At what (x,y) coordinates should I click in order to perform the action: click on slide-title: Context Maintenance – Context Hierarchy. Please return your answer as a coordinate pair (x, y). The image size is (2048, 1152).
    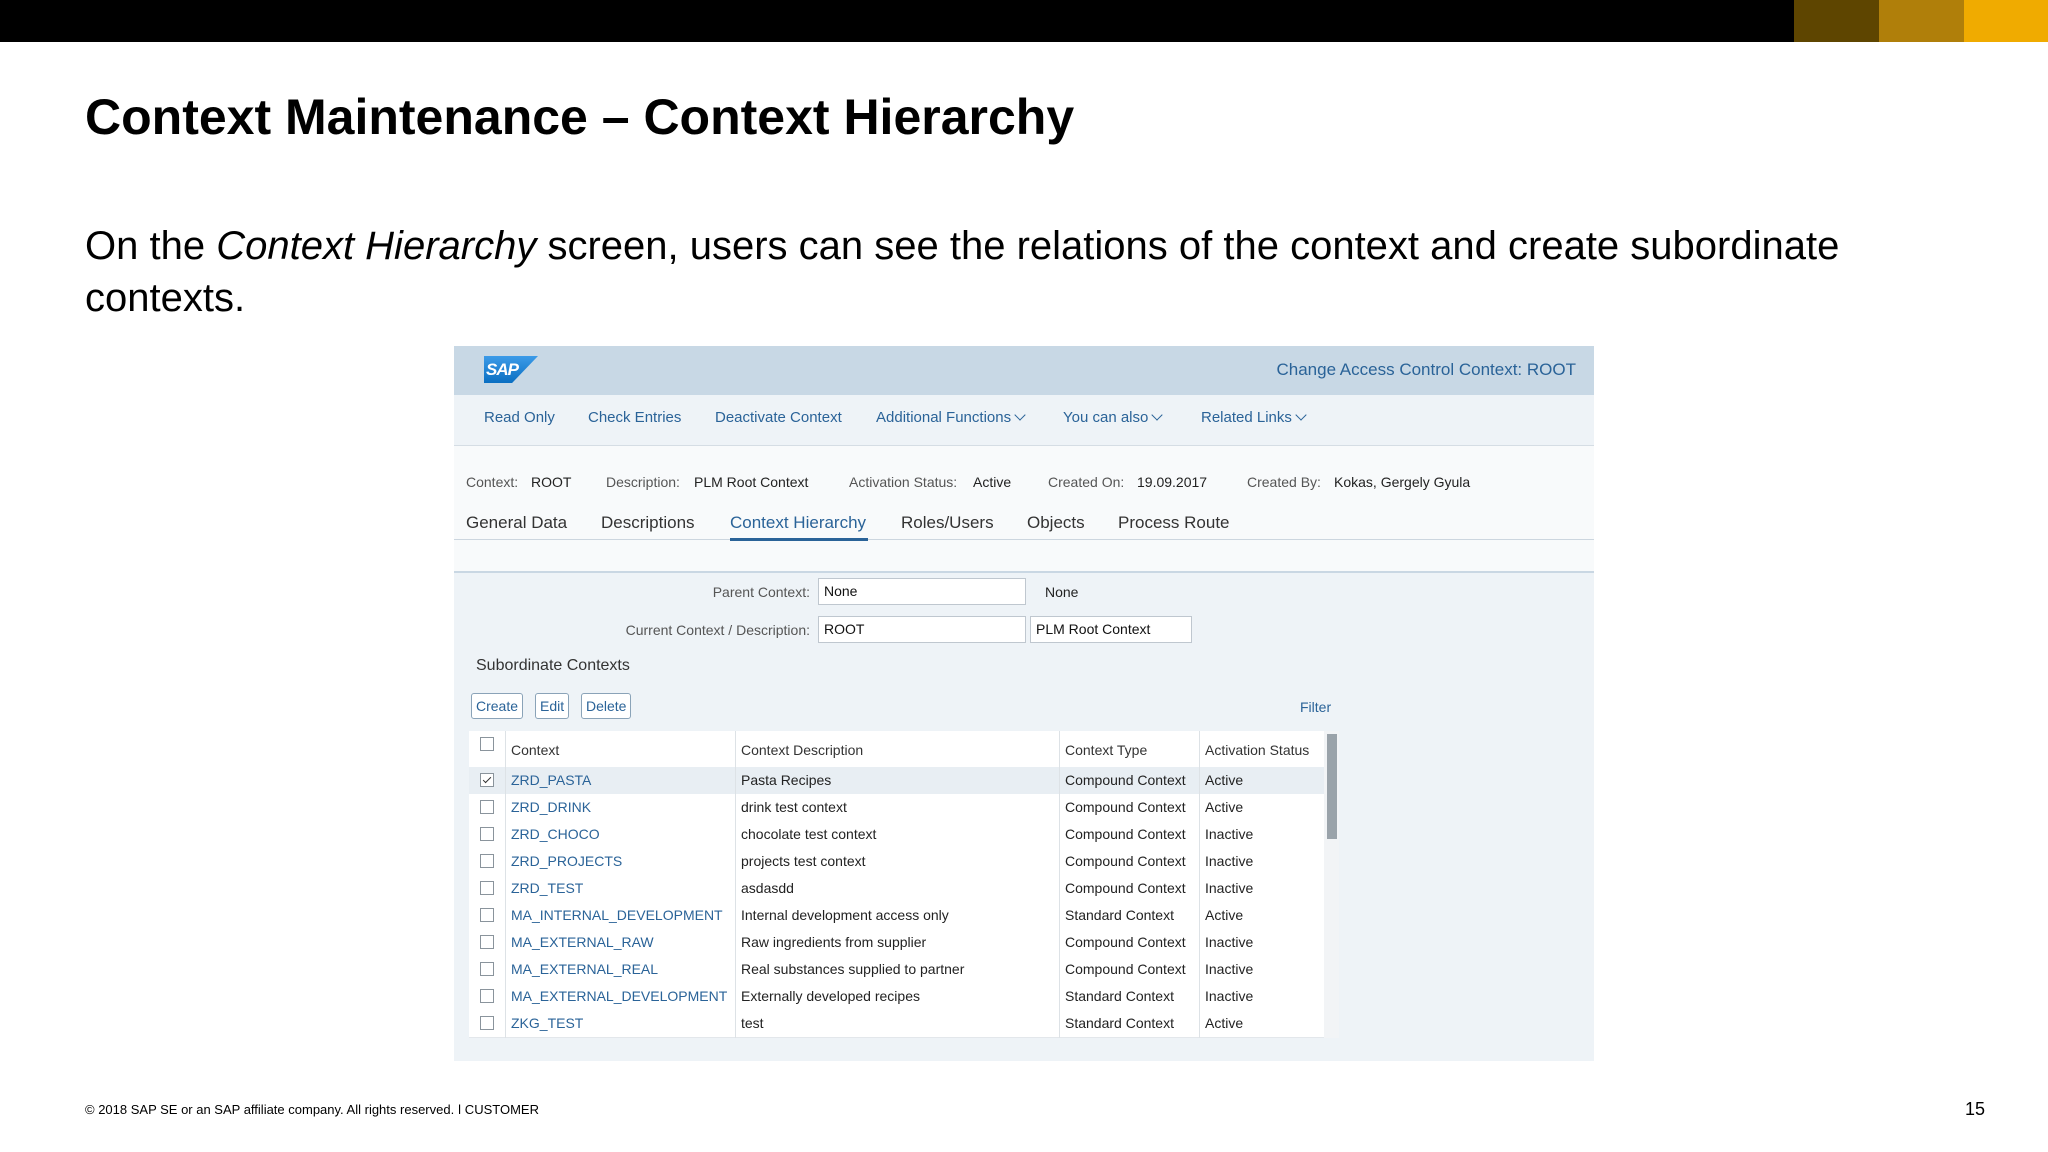
    Looking at the image, I should click on (580, 117).